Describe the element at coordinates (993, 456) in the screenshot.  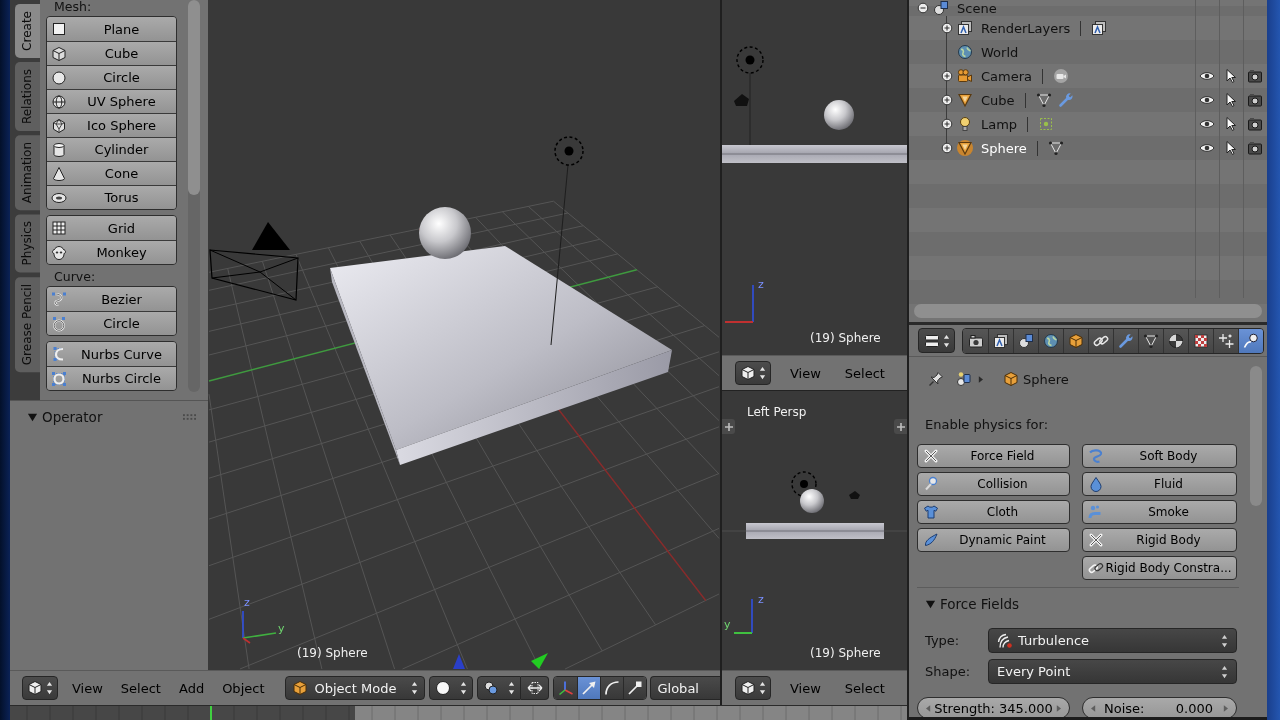
I see `physics-button: Force Field` at that location.